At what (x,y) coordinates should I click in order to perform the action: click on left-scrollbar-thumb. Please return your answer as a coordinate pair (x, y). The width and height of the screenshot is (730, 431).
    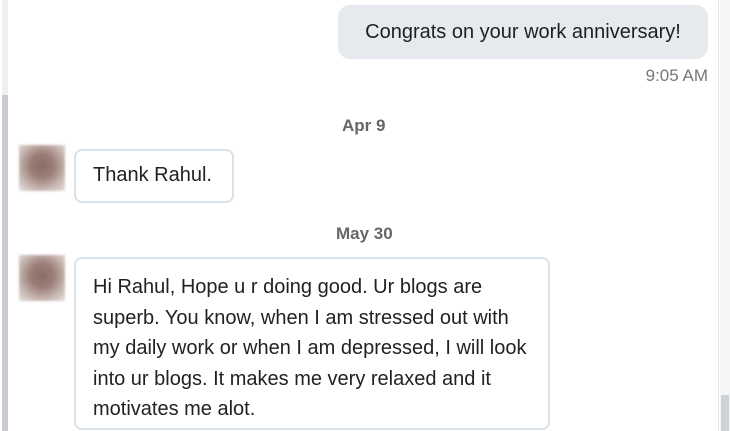
    Looking at the image, I should click on (5, 263).